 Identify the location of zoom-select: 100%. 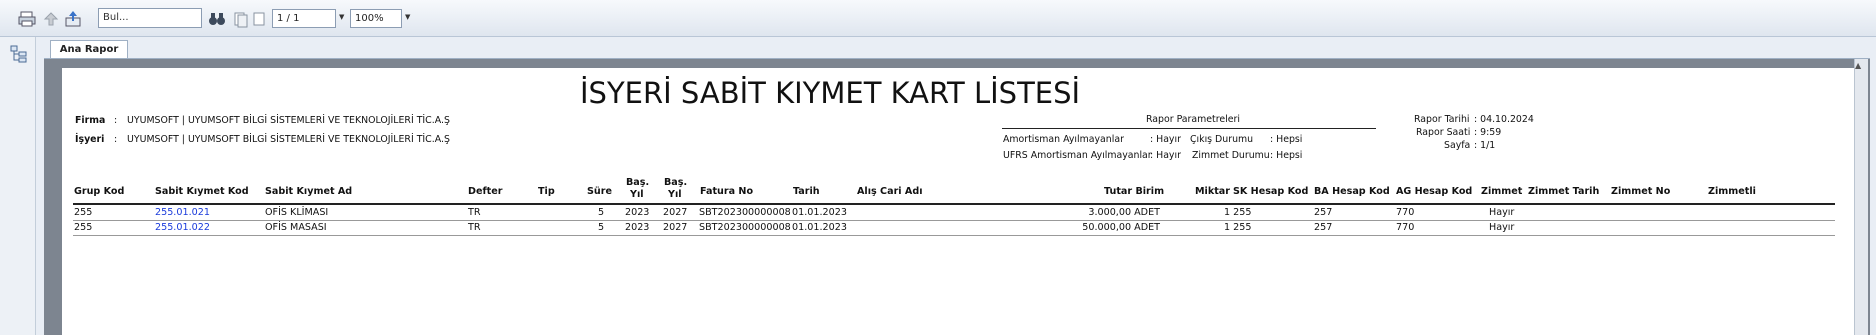
(376, 18).